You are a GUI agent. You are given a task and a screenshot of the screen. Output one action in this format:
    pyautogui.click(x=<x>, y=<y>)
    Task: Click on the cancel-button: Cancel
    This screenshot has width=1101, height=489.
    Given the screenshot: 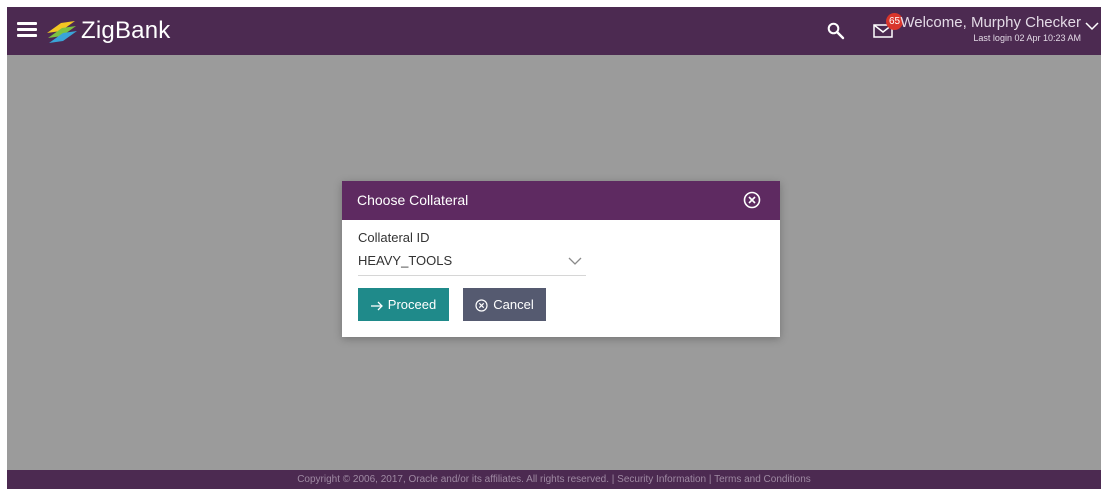 What is the action you would take?
    pyautogui.click(x=504, y=304)
    